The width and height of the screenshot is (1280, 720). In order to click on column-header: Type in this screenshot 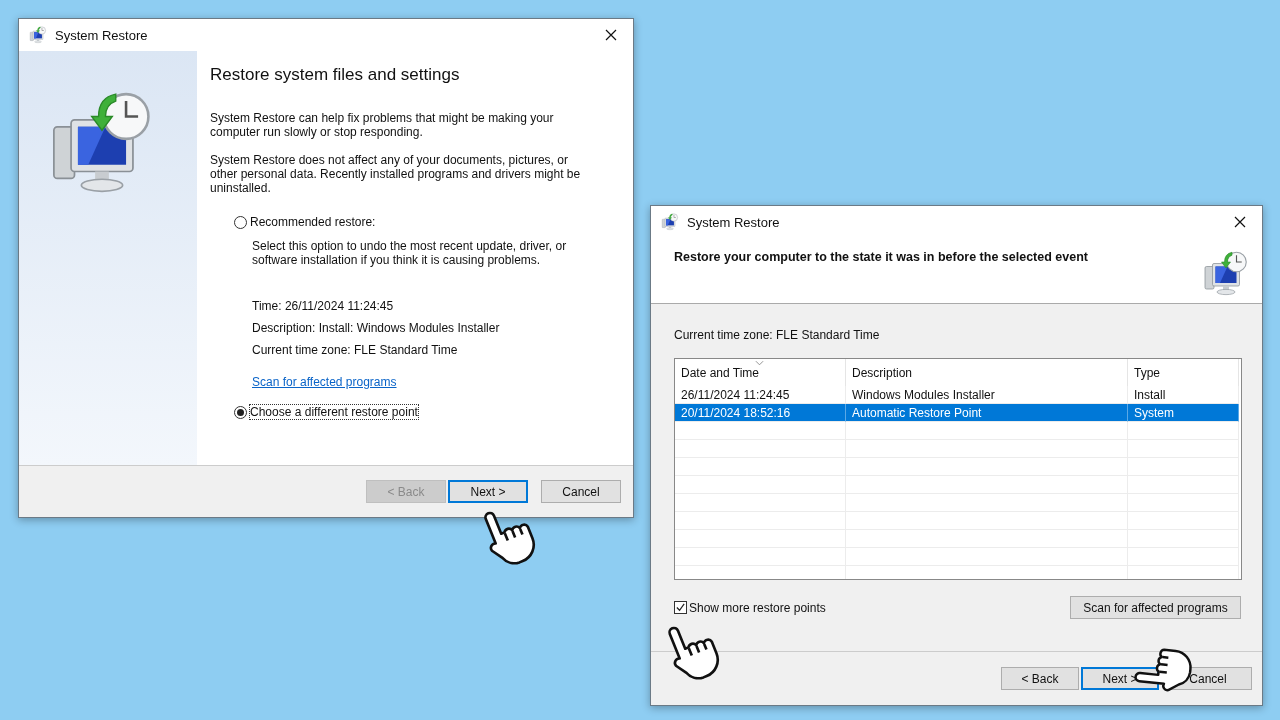, I will do `click(1183, 372)`.